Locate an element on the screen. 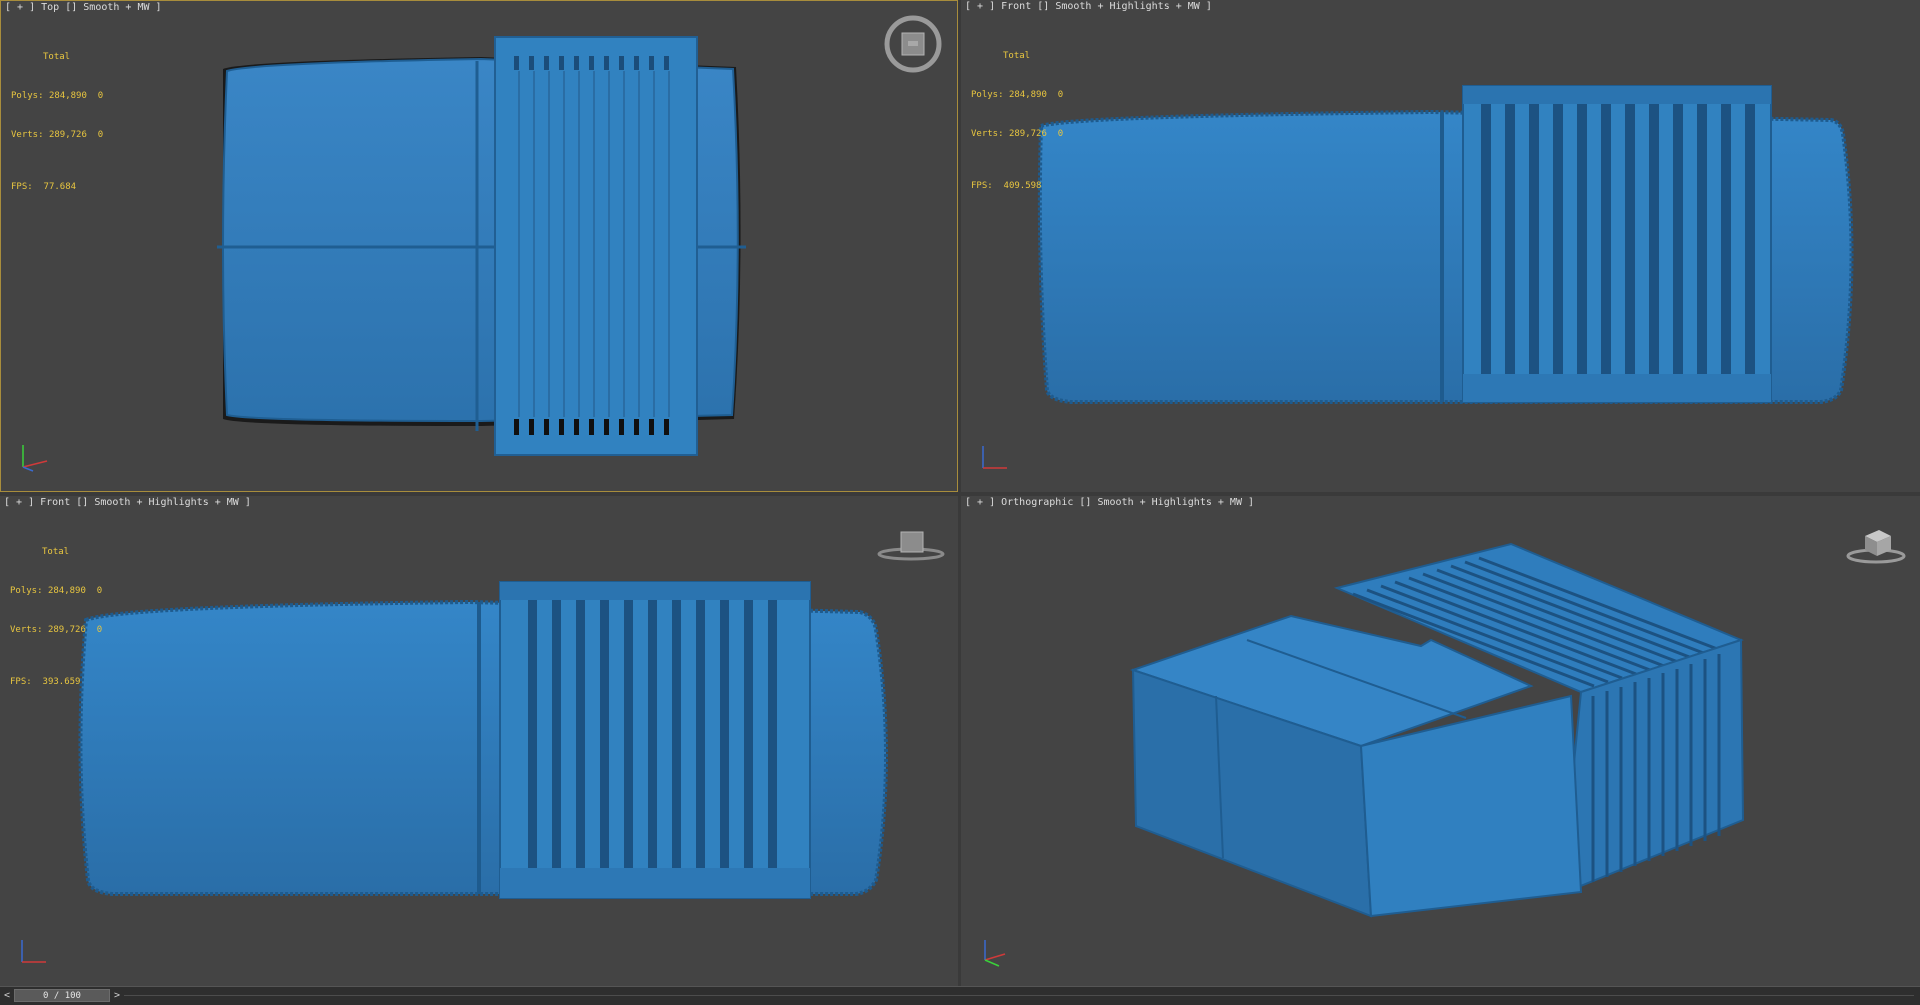 The width and height of the screenshot is (1920, 1005). viewport-view-menu: Top is located at coordinates (50, 7).